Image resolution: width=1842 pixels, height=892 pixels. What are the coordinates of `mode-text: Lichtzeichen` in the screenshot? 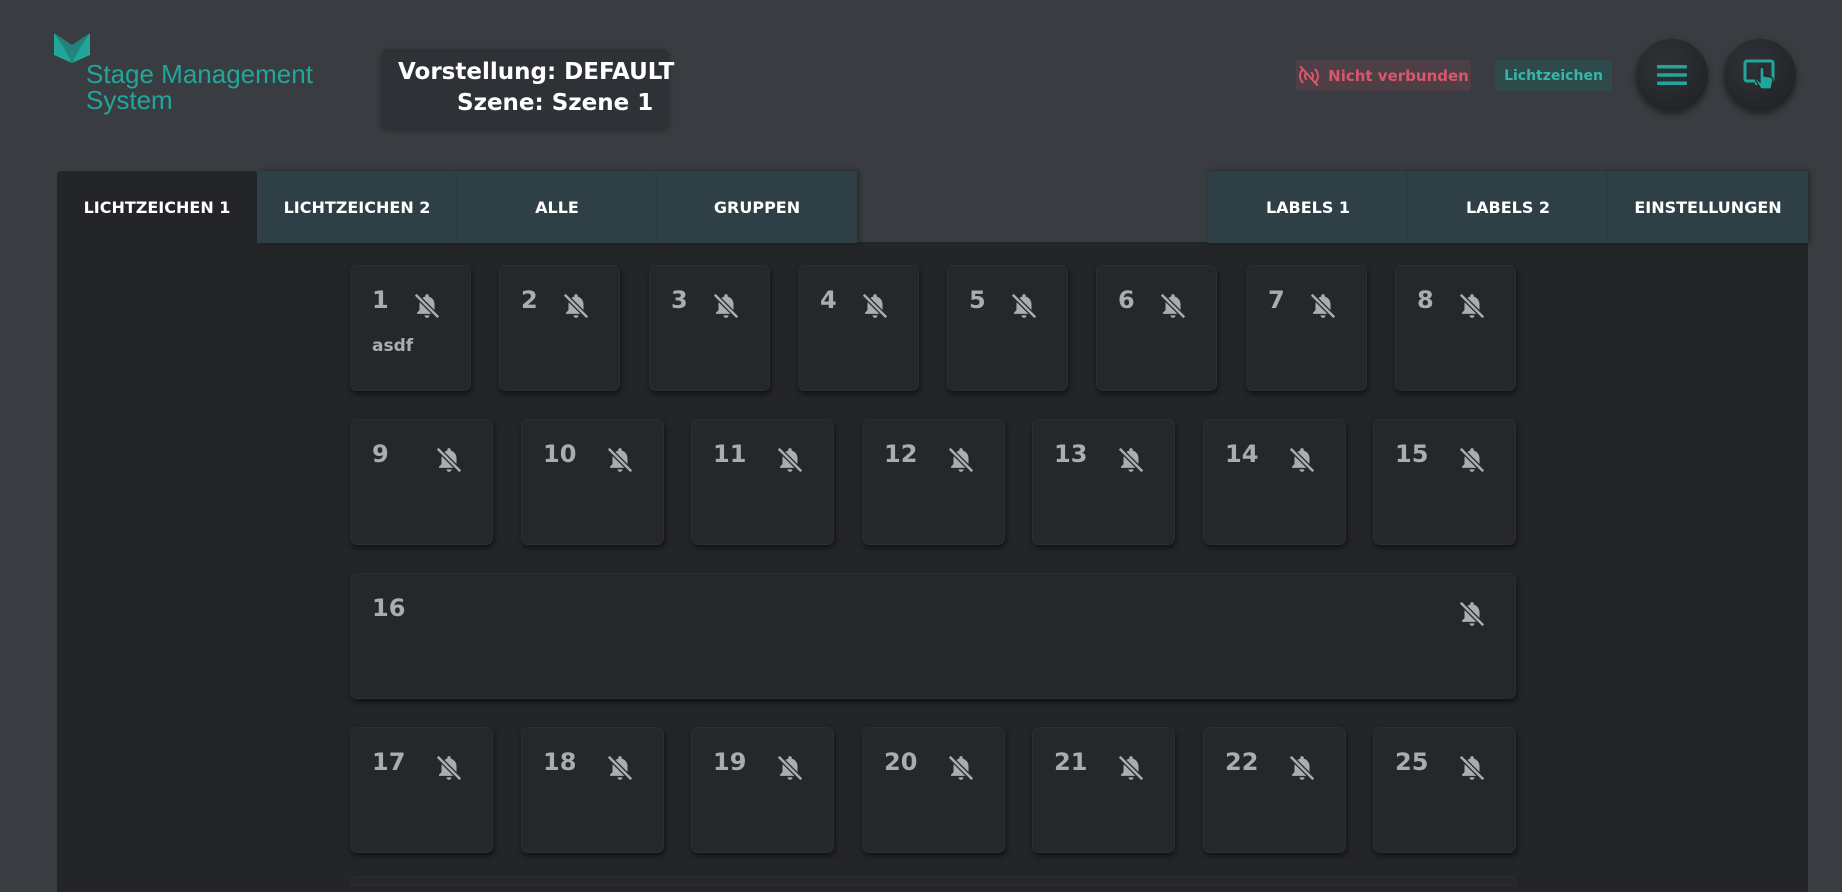 It's located at (1553, 75).